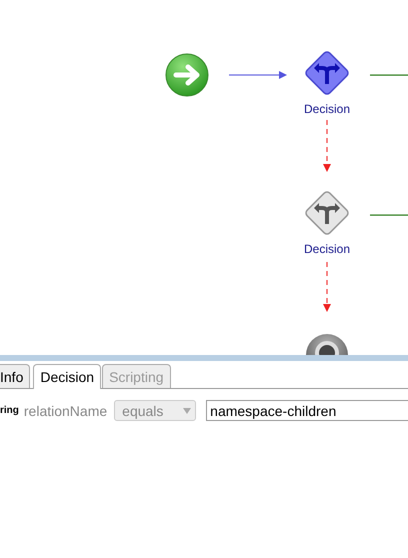 This screenshot has width=408, height=558. What do you see at coordinates (9, 410) in the screenshot?
I see `field-label: ring` at bounding box center [9, 410].